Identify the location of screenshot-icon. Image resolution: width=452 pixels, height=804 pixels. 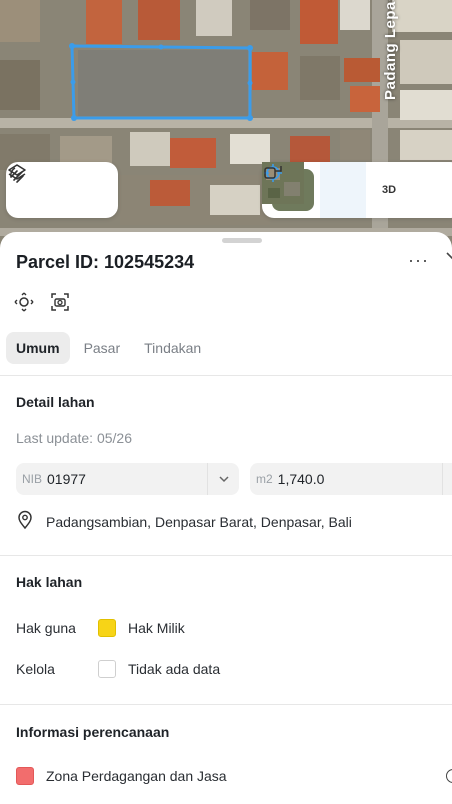
(60, 302).